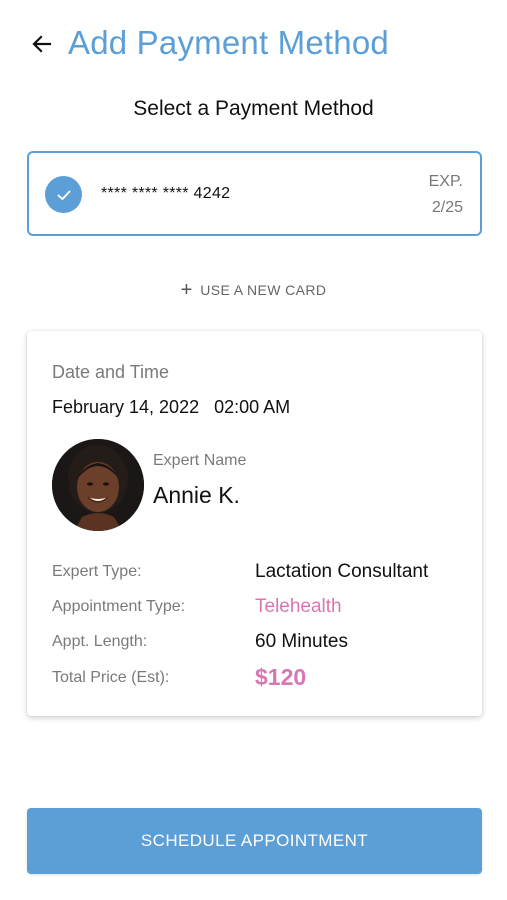 Image resolution: width=507 pixels, height=900 pixels. I want to click on expert-avatar, so click(98, 485).